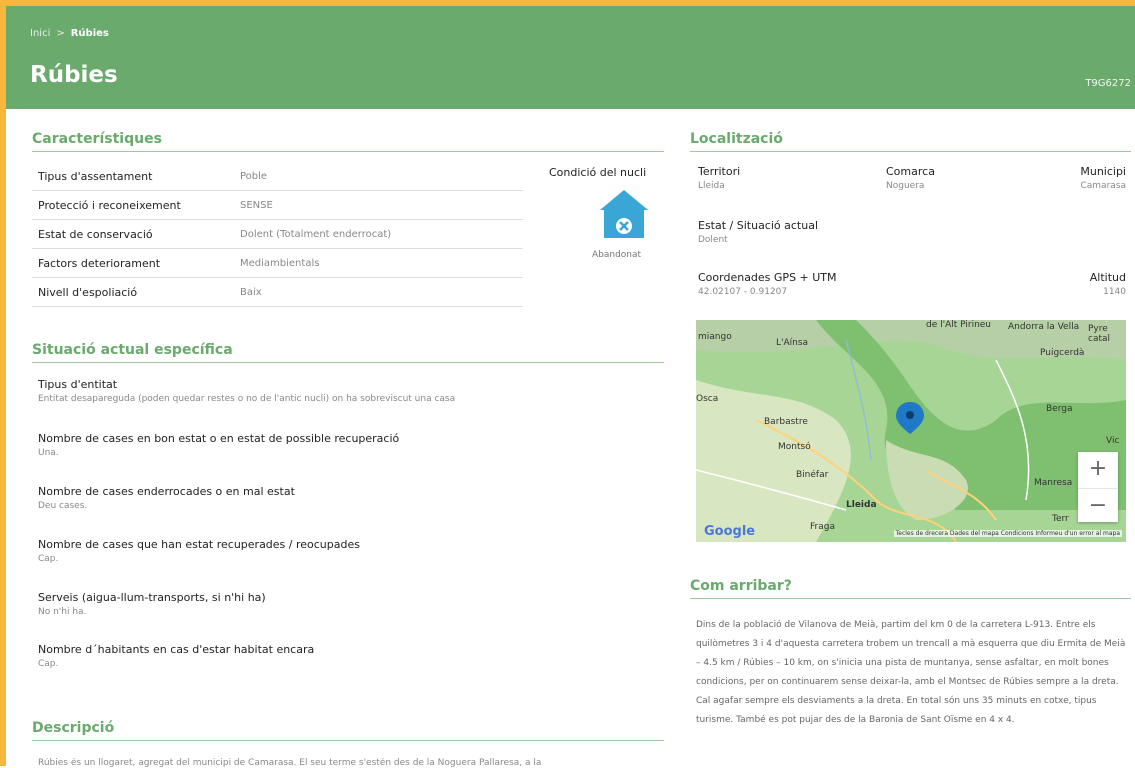  Describe the element at coordinates (861, 505) in the screenshot. I see `map-place-label: Lleida` at that location.